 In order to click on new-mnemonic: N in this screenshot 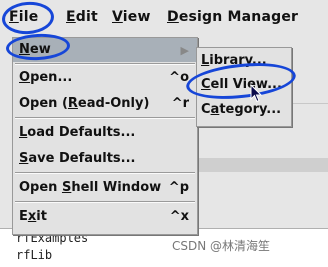, I will do `click(24, 49)`.